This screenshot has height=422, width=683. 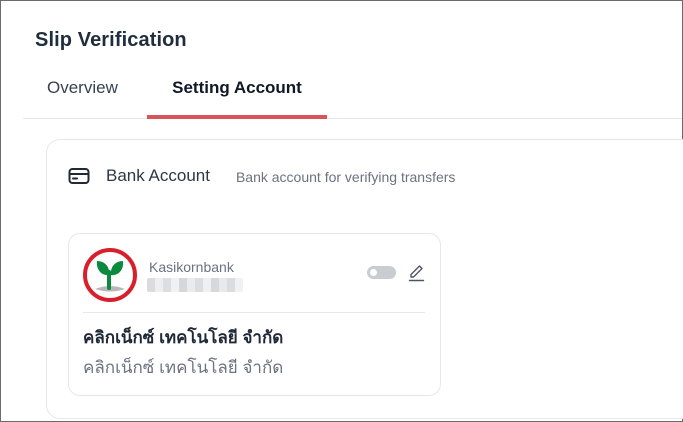 I want to click on page-title: Slip Verification, so click(x=111, y=40).